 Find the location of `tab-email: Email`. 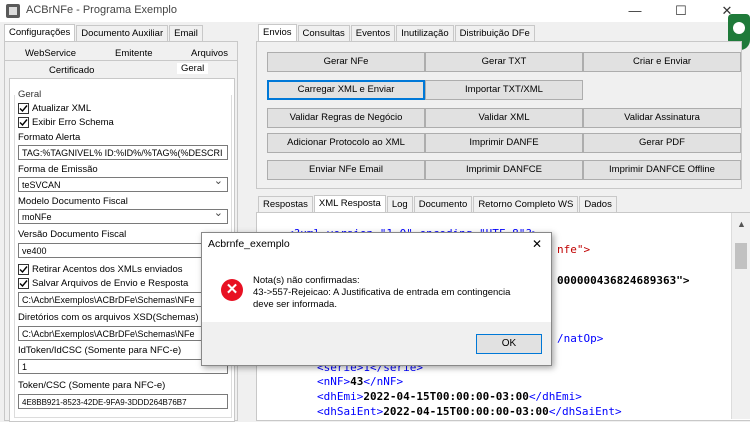

tab-email: Email is located at coordinates (186, 33).